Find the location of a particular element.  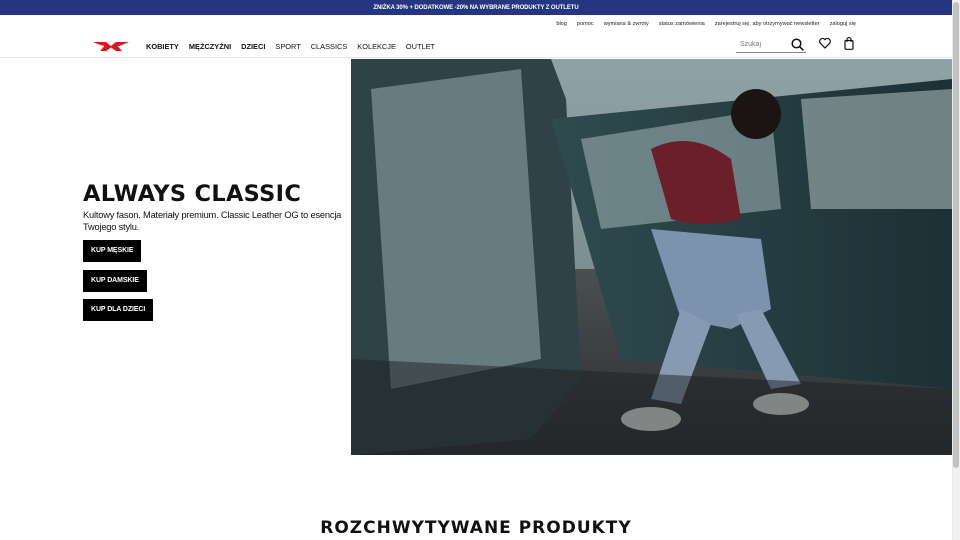

page-scrollbar is located at coordinates (956, 270).